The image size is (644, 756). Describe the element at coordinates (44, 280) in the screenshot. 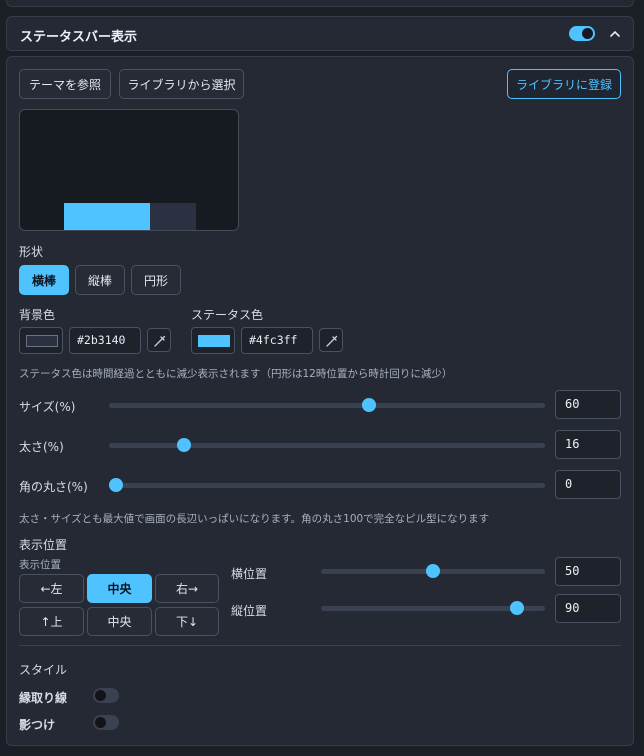

I see `shape-horizontal-button: 横棒` at that location.